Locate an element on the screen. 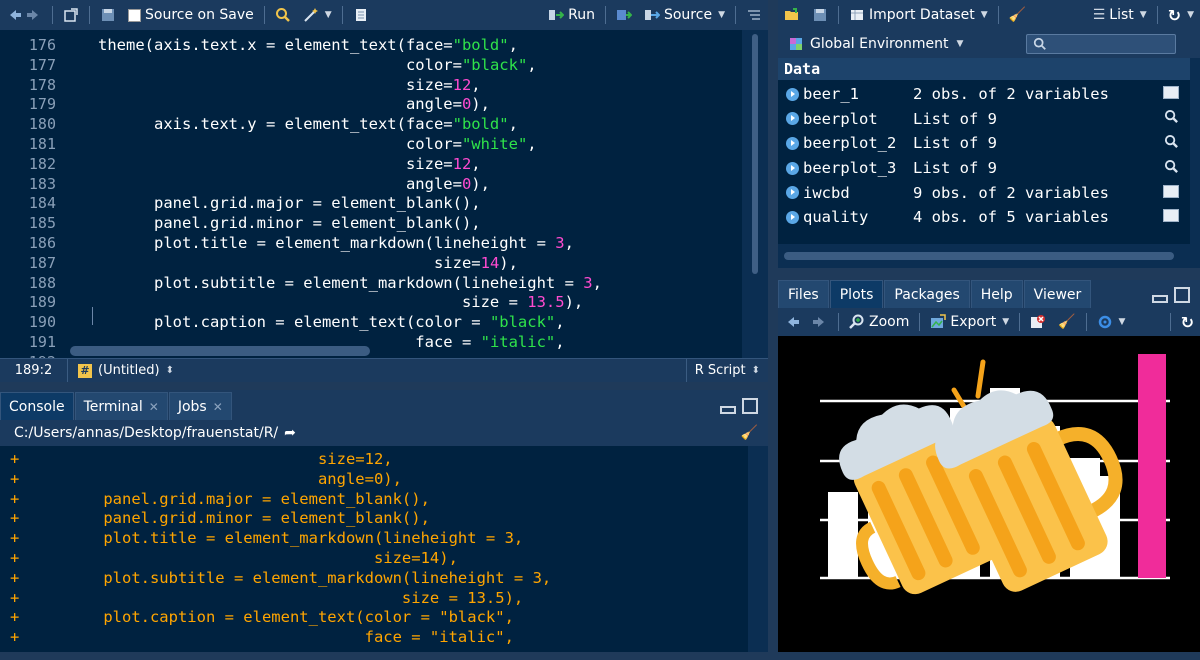 Image resolution: width=1200 pixels, height=660 pixels. tab-jobs: Jobs ✕ is located at coordinates (200, 406).